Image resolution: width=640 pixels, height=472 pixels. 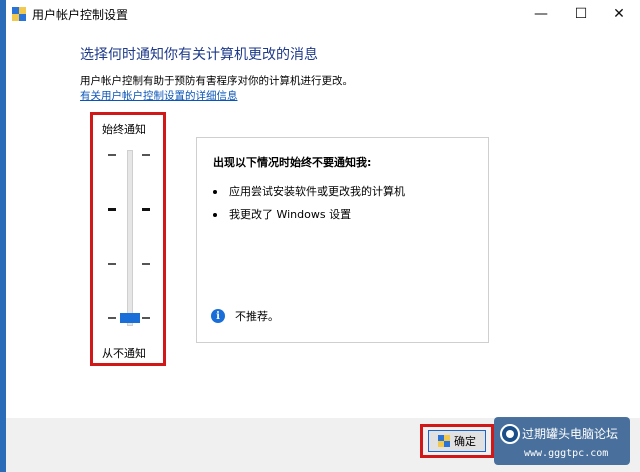 What do you see at coordinates (290, 214) in the screenshot?
I see `info-bullet-text: 我更改了 Windows 设置` at bounding box center [290, 214].